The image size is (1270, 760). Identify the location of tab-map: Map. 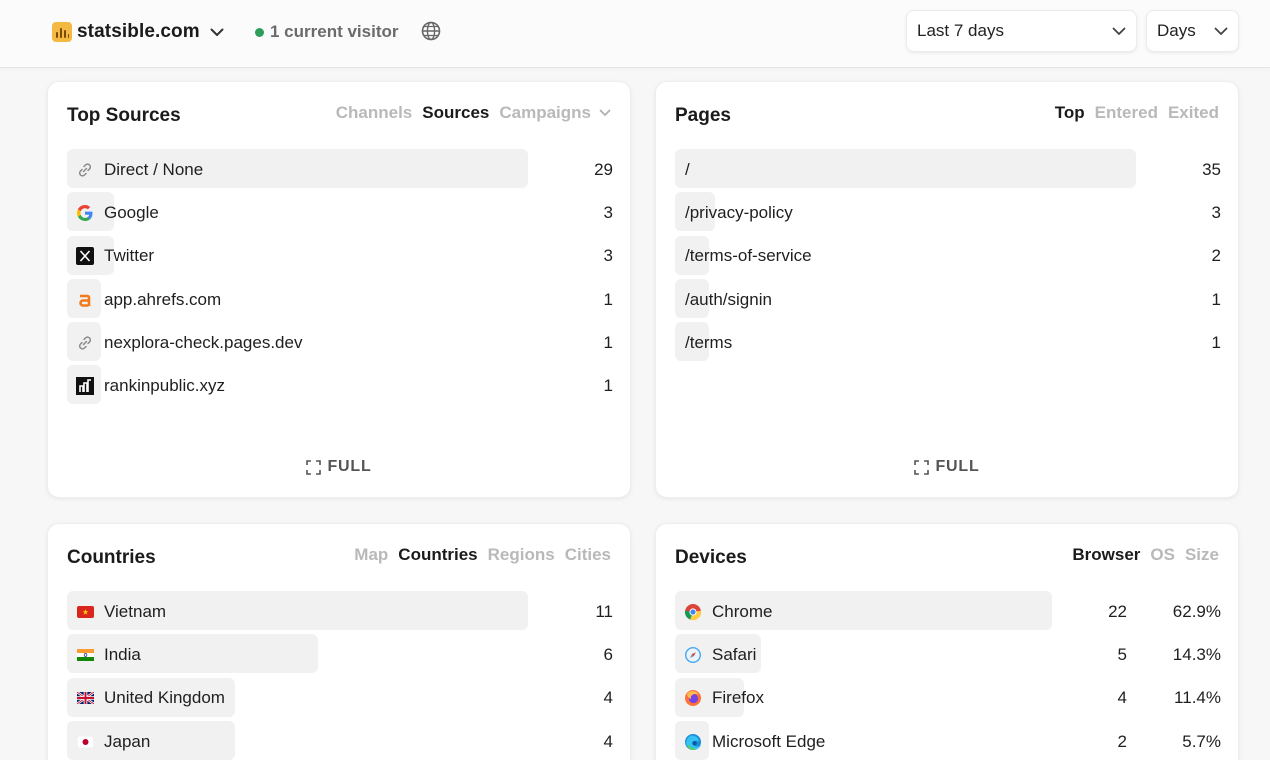
(371, 555).